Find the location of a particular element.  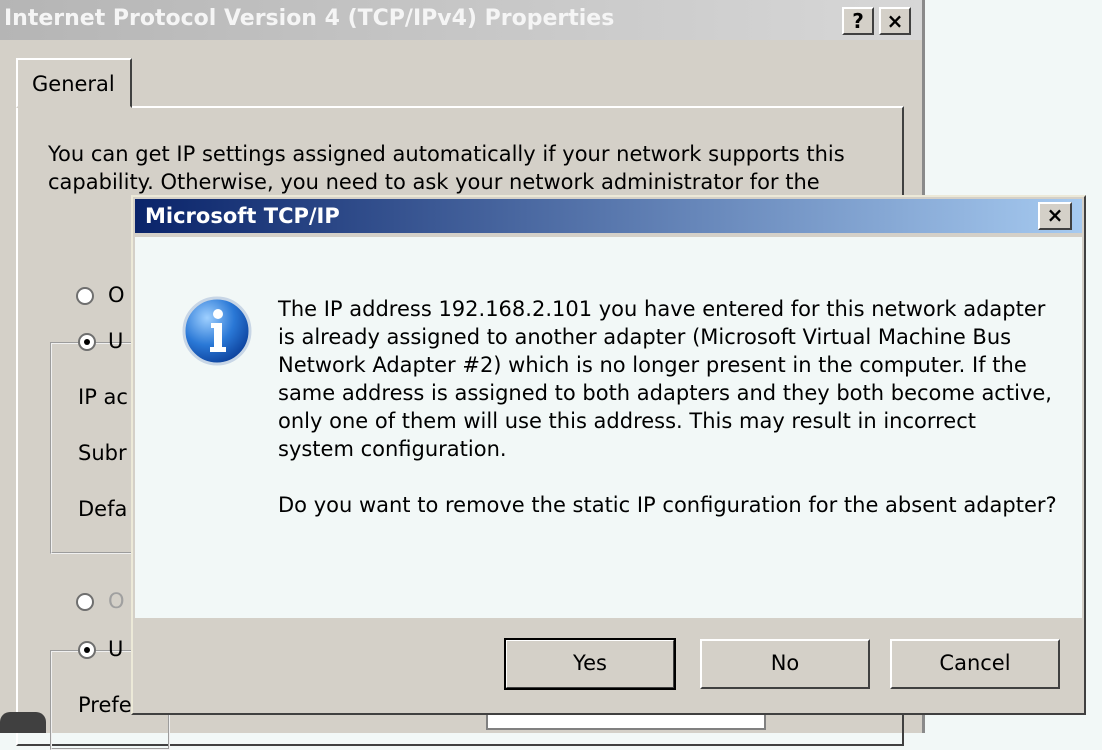

yes-button: Yes is located at coordinates (590, 664).